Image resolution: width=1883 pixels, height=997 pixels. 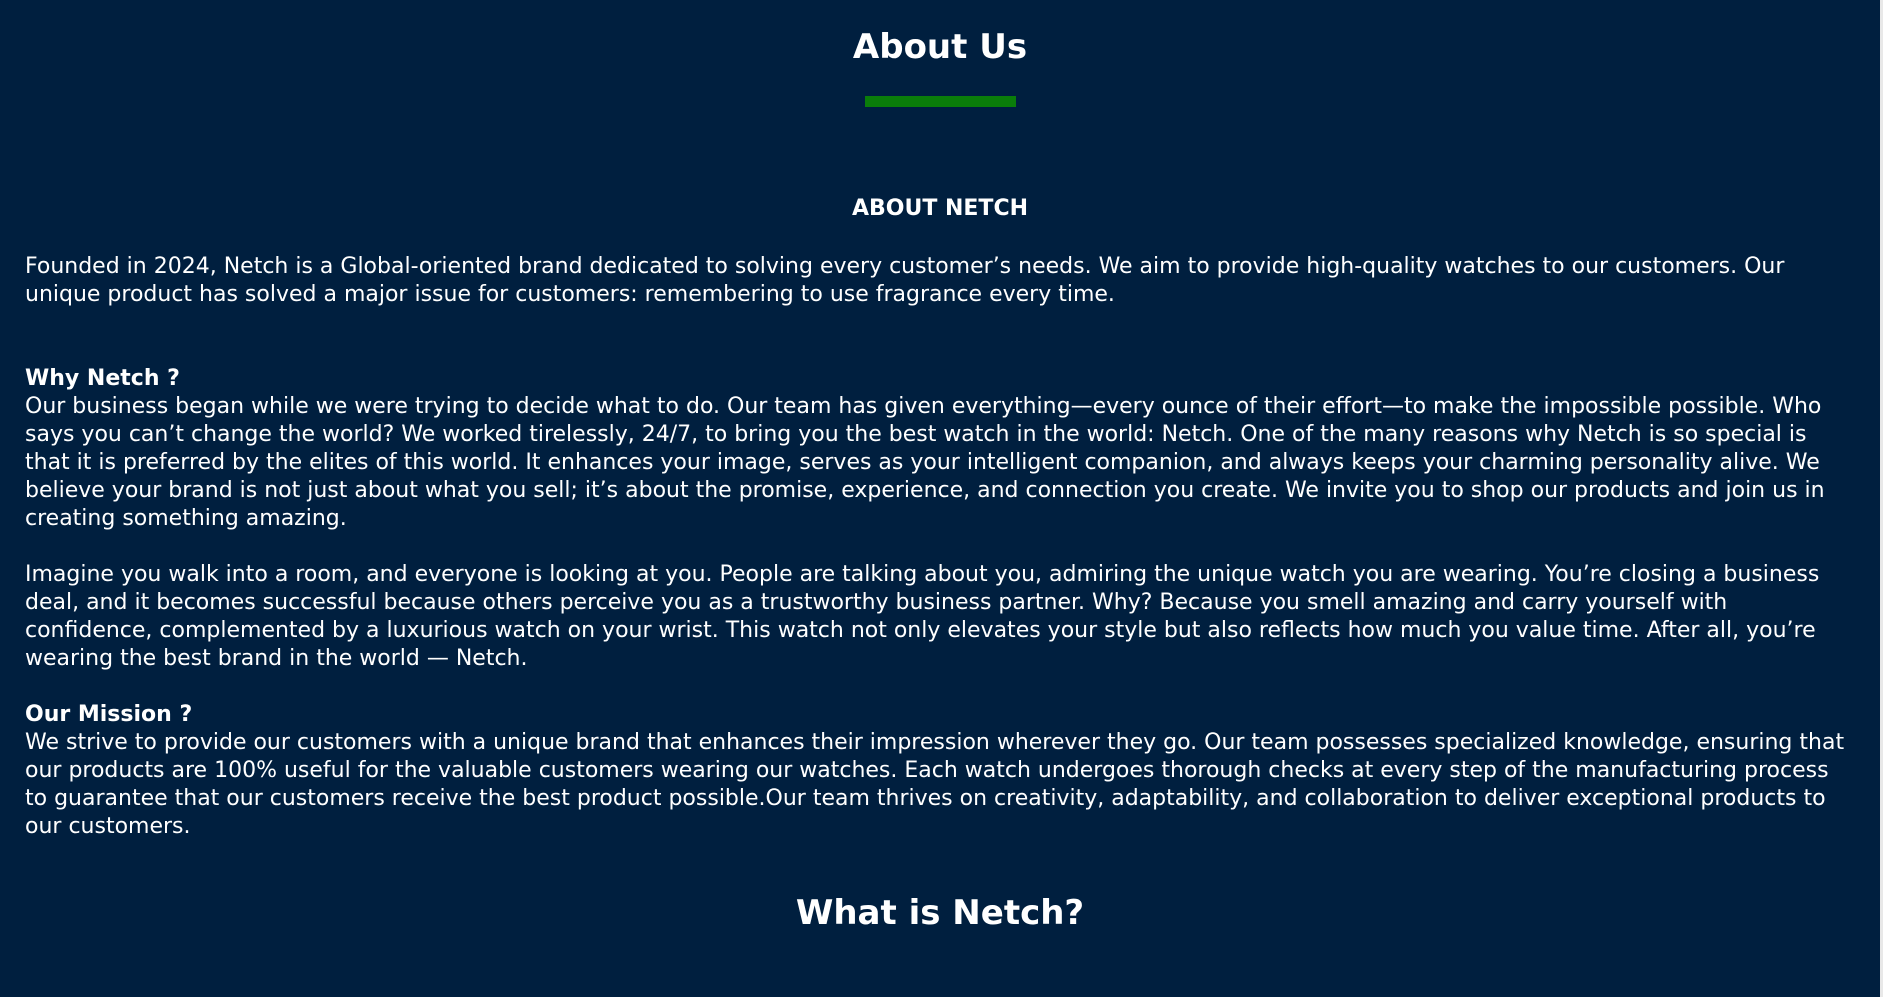 I want to click on about-netch-heading: ABOUT NETCH, so click(x=940, y=208).